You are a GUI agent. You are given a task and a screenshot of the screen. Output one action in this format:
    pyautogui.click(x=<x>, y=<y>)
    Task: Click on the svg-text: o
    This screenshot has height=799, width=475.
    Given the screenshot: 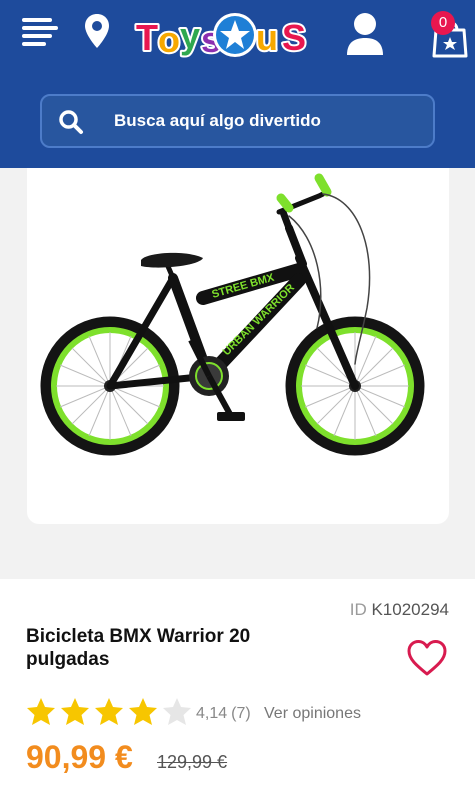 What is the action you would take?
    pyautogui.click(x=169, y=39)
    